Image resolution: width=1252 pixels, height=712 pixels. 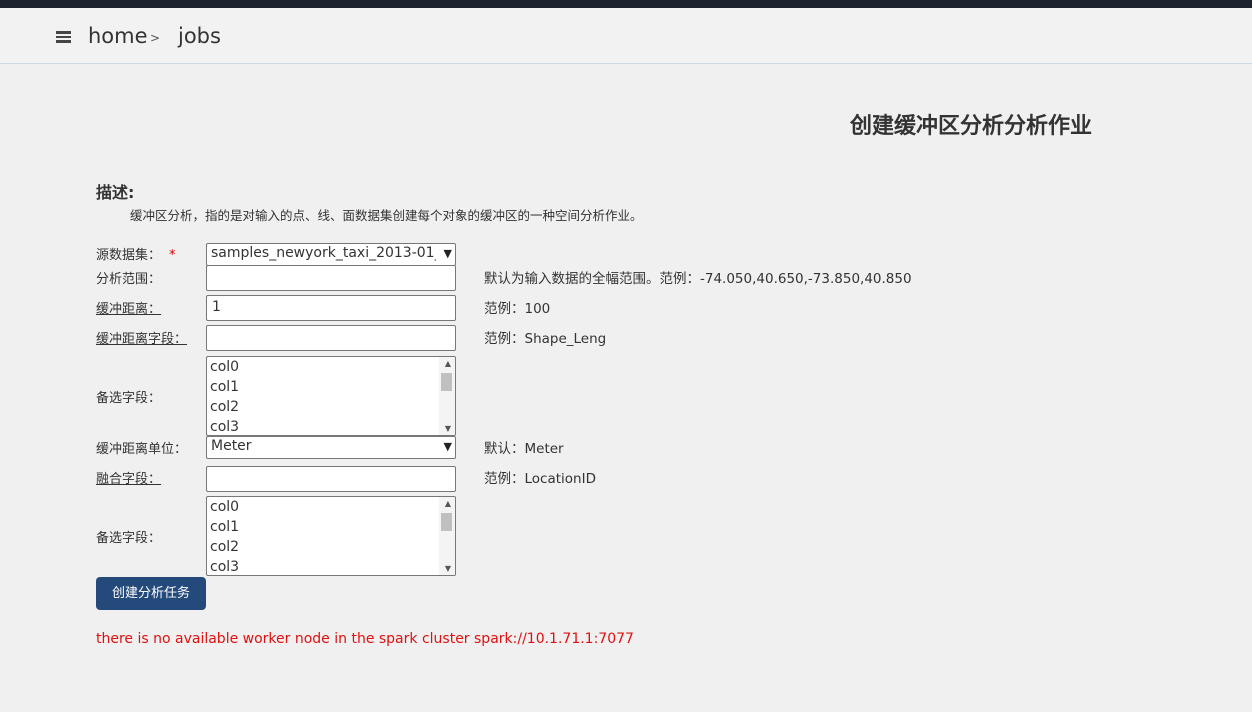 I want to click on dissolve-field-label: 融合字段：, so click(x=129, y=479).